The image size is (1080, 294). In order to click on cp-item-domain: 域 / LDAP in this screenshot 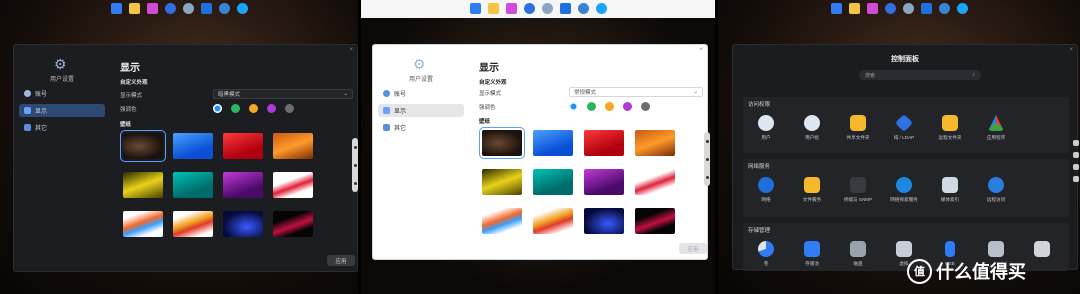, I will do `click(904, 127)`.